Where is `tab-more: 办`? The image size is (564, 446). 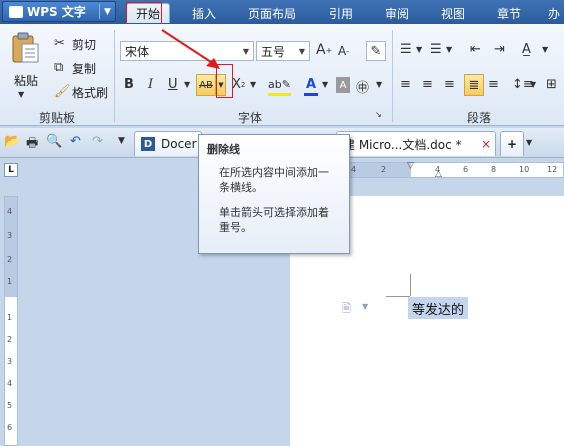 tab-more: 办 is located at coordinates (554, 13).